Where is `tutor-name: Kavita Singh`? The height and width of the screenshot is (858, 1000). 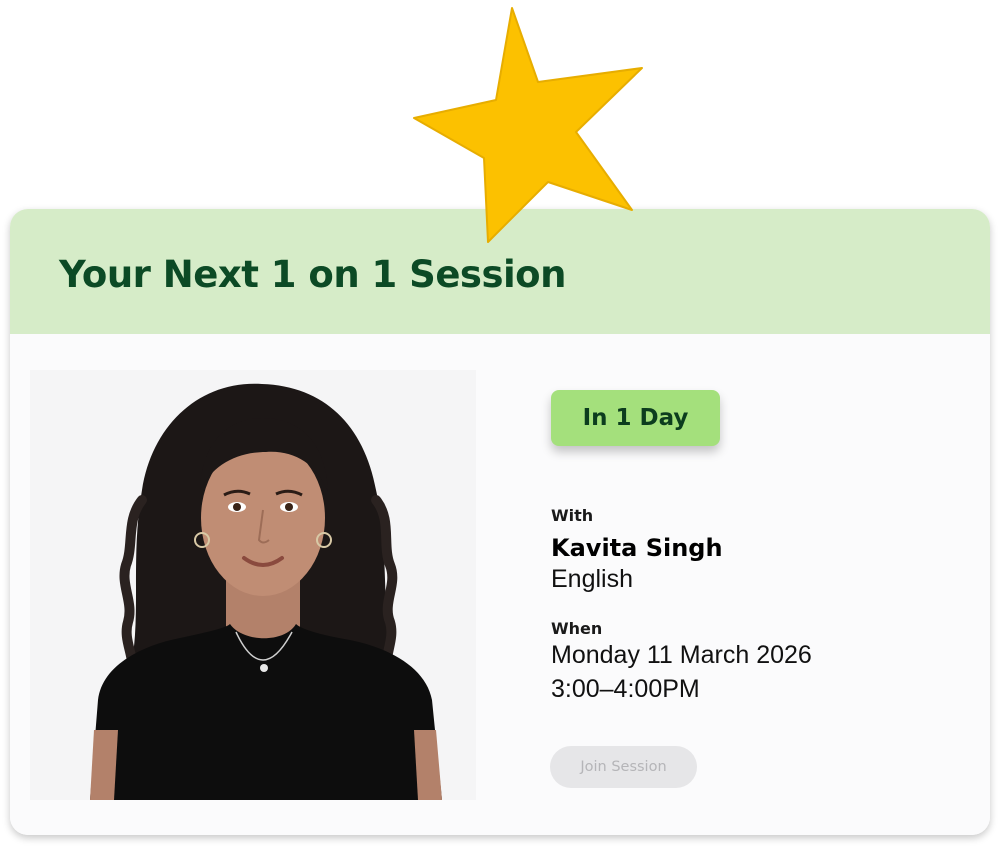 tutor-name: Kavita Singh is located at coordinates (637, 548).